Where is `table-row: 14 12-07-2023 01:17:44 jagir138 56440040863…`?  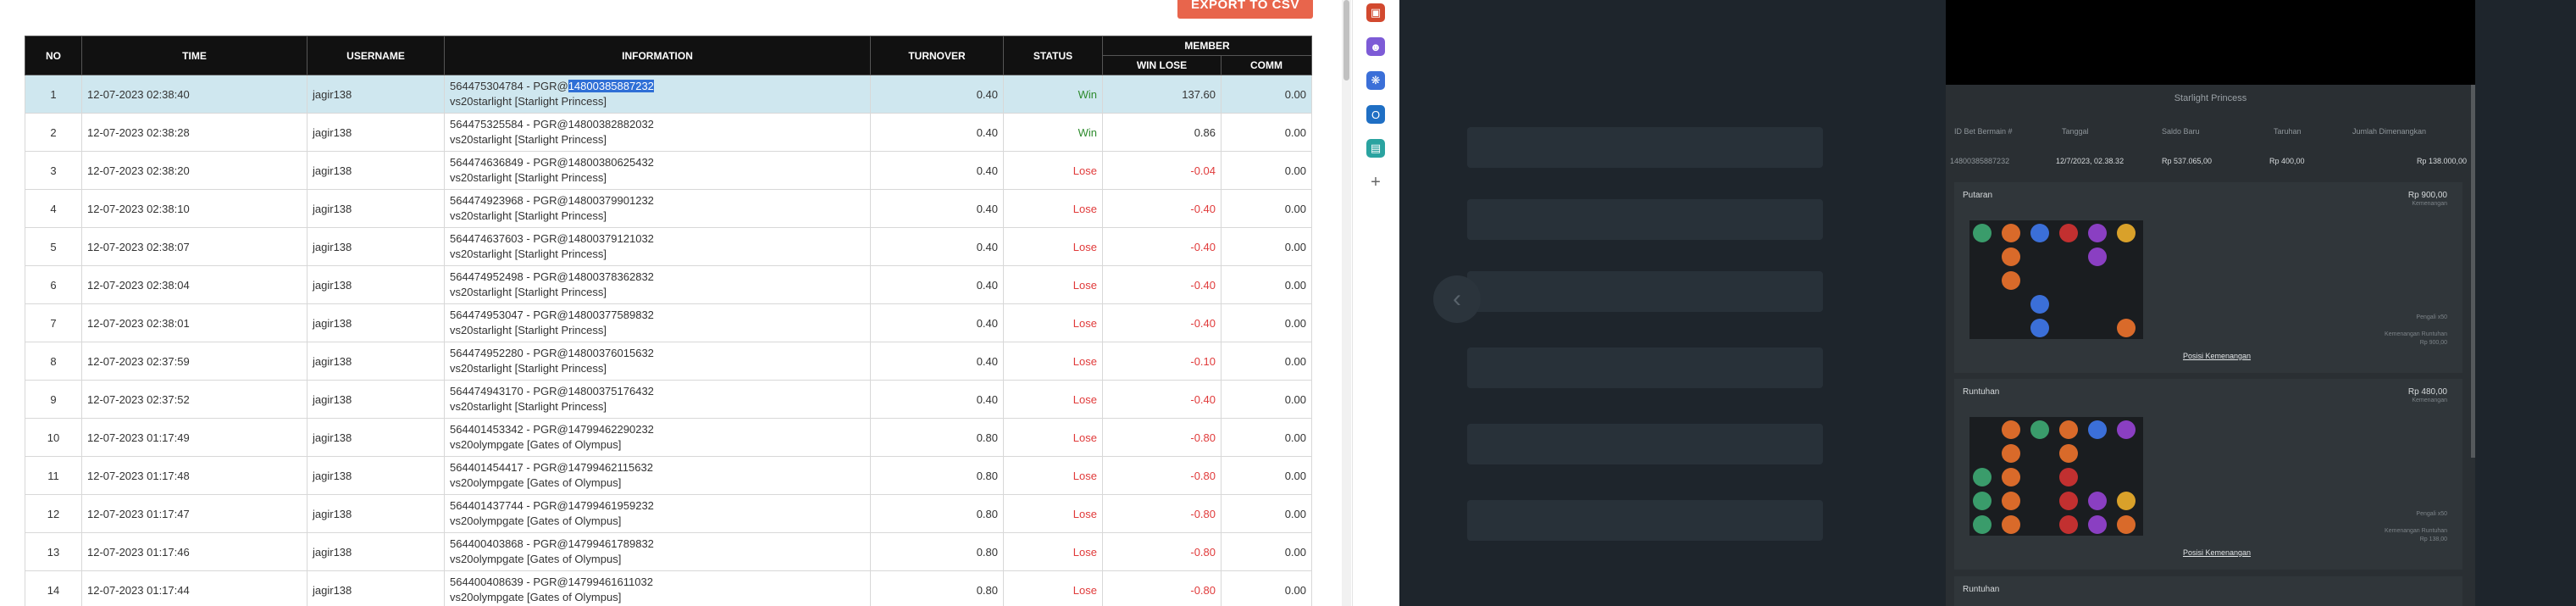
table-row: 14 12-07-2023 01:17:44 jagir138 56440040863… is located at coordinates (668, 588).